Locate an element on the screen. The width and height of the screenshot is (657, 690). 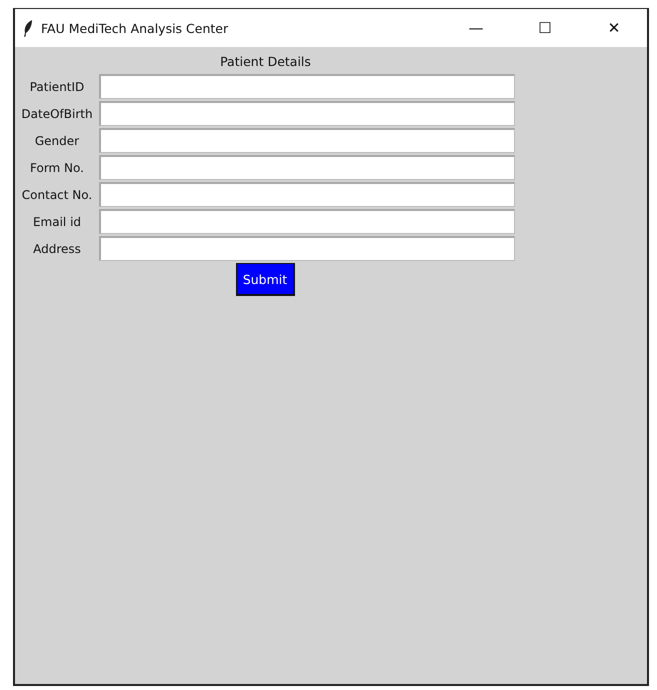
field-label: Email id is located at coordinates (57, 221).